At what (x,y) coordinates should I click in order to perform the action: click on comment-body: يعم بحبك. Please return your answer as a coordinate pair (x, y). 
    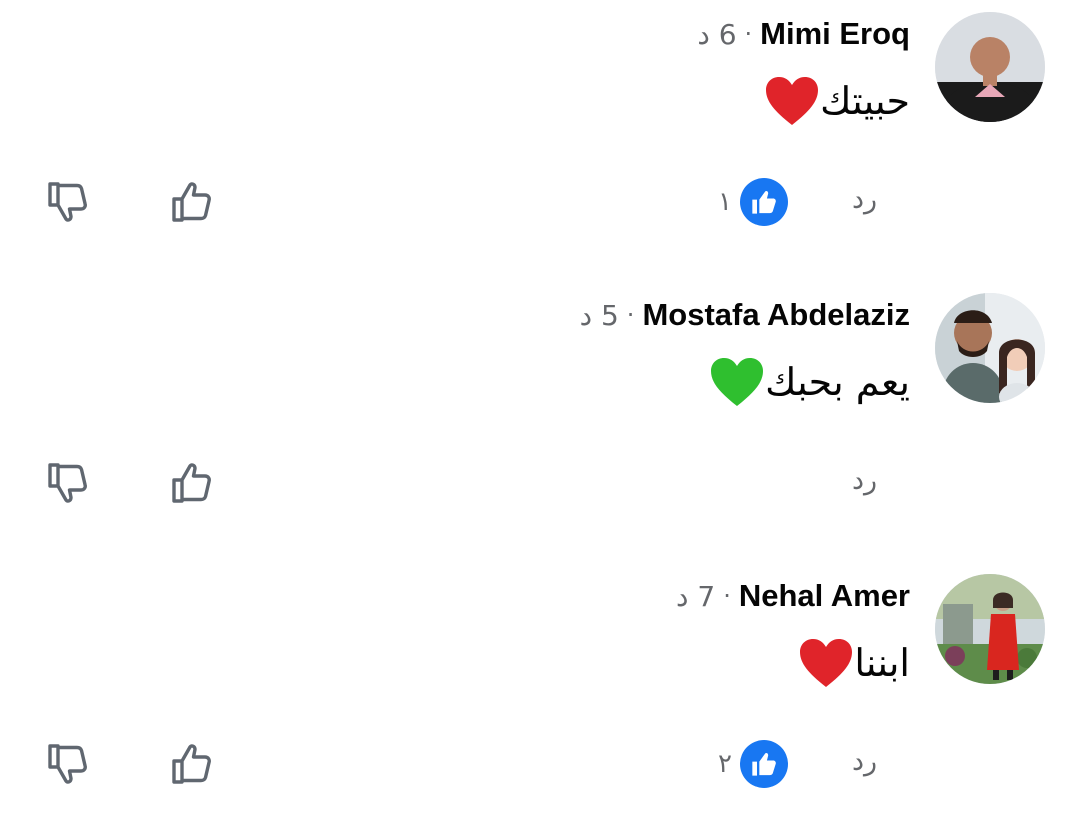
    Looking at the image, I should click on (802, 382).